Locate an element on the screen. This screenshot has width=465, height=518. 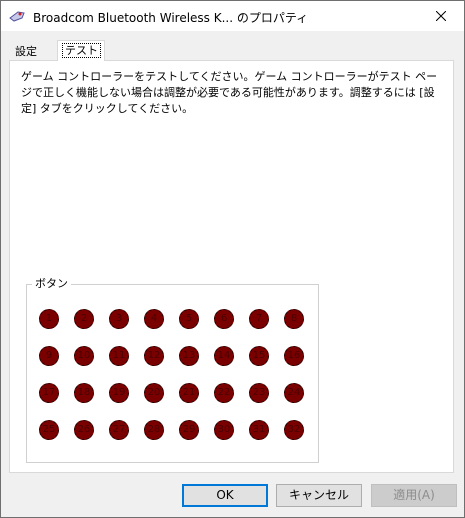
button-indicator: 12 is located at coordinates (154, 356).